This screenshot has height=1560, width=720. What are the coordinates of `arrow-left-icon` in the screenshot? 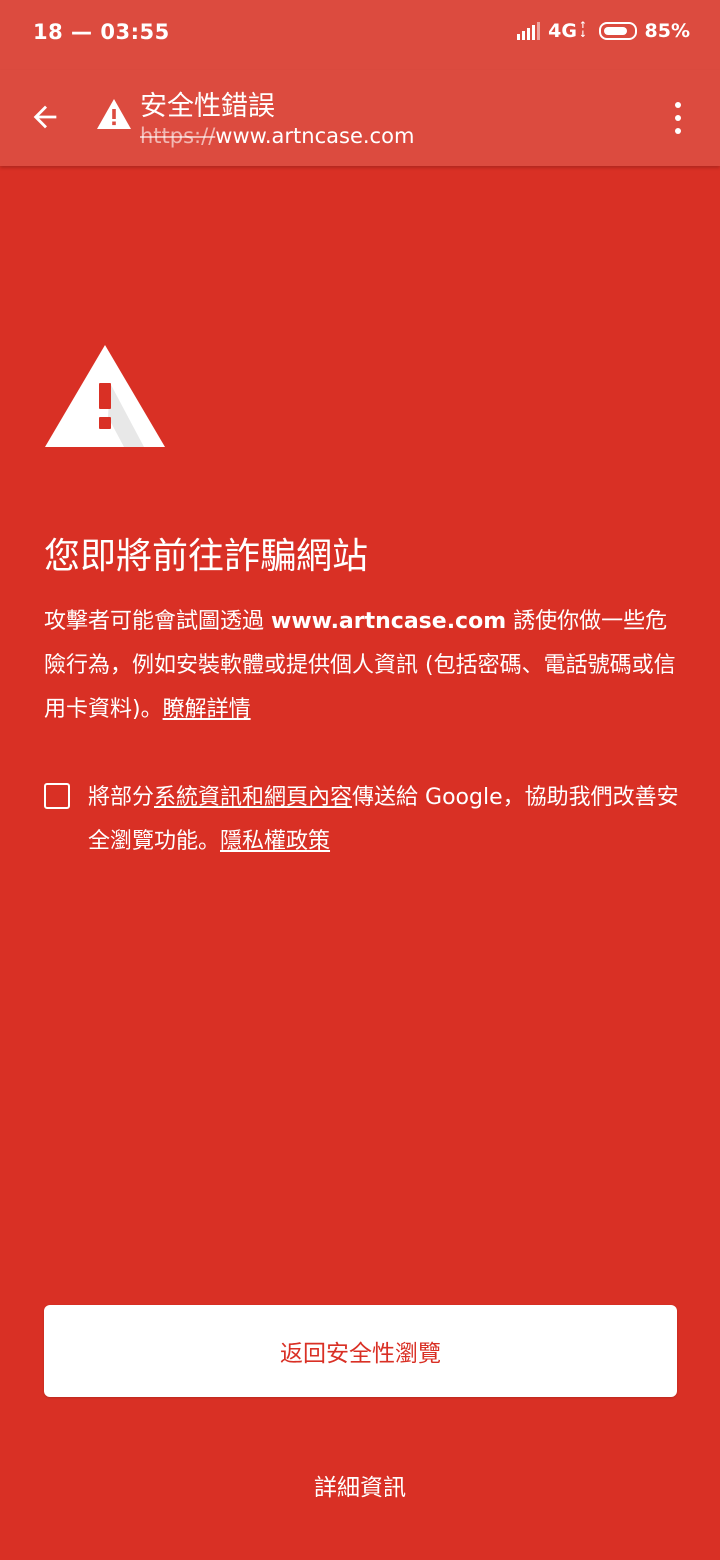 It's located at (45, 117).